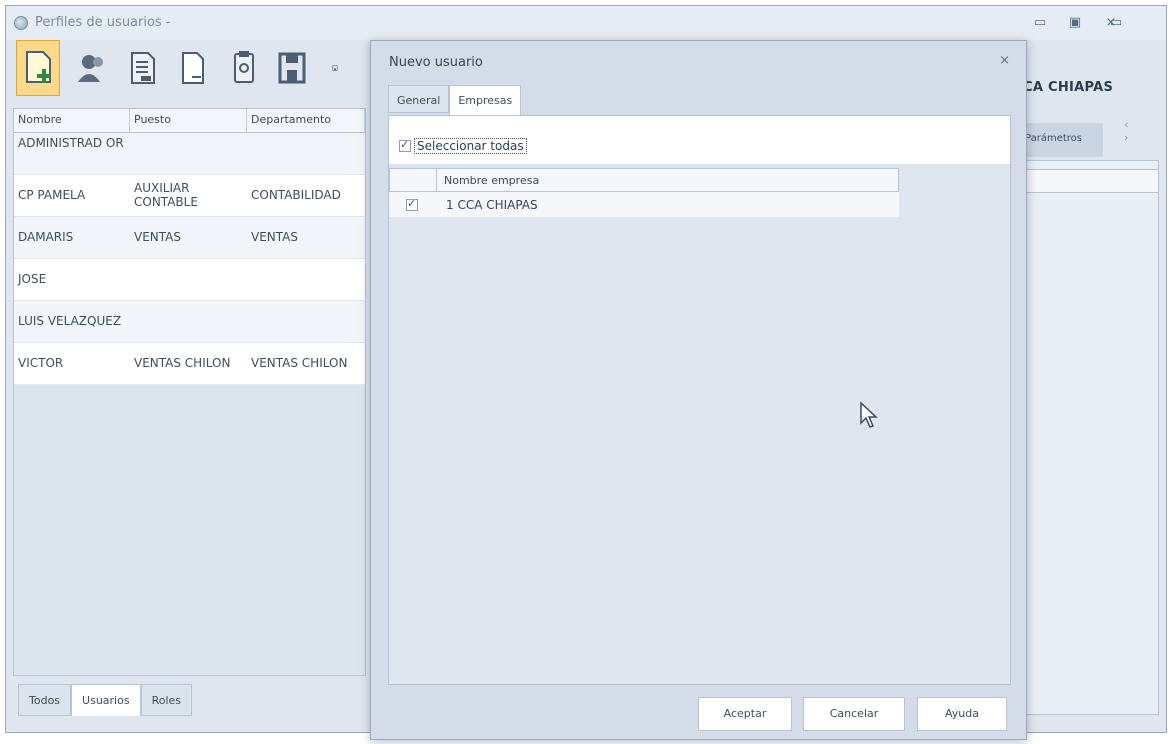 This screenshot has height=744, width=1171. I want to click on table-row: DAMARIS VENTAS VENTAS, so click(189, 238).